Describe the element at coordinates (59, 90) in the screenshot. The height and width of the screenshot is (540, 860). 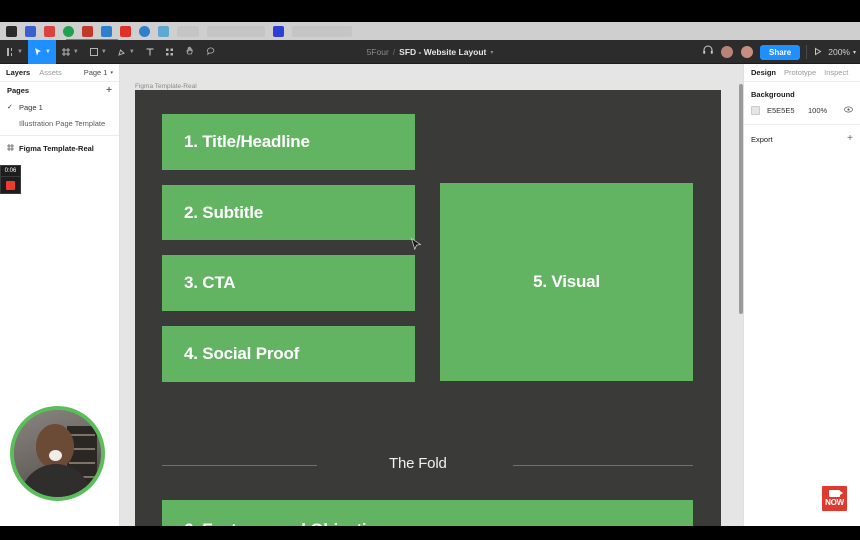
I see `pages-section-header: Pages +` at that location.